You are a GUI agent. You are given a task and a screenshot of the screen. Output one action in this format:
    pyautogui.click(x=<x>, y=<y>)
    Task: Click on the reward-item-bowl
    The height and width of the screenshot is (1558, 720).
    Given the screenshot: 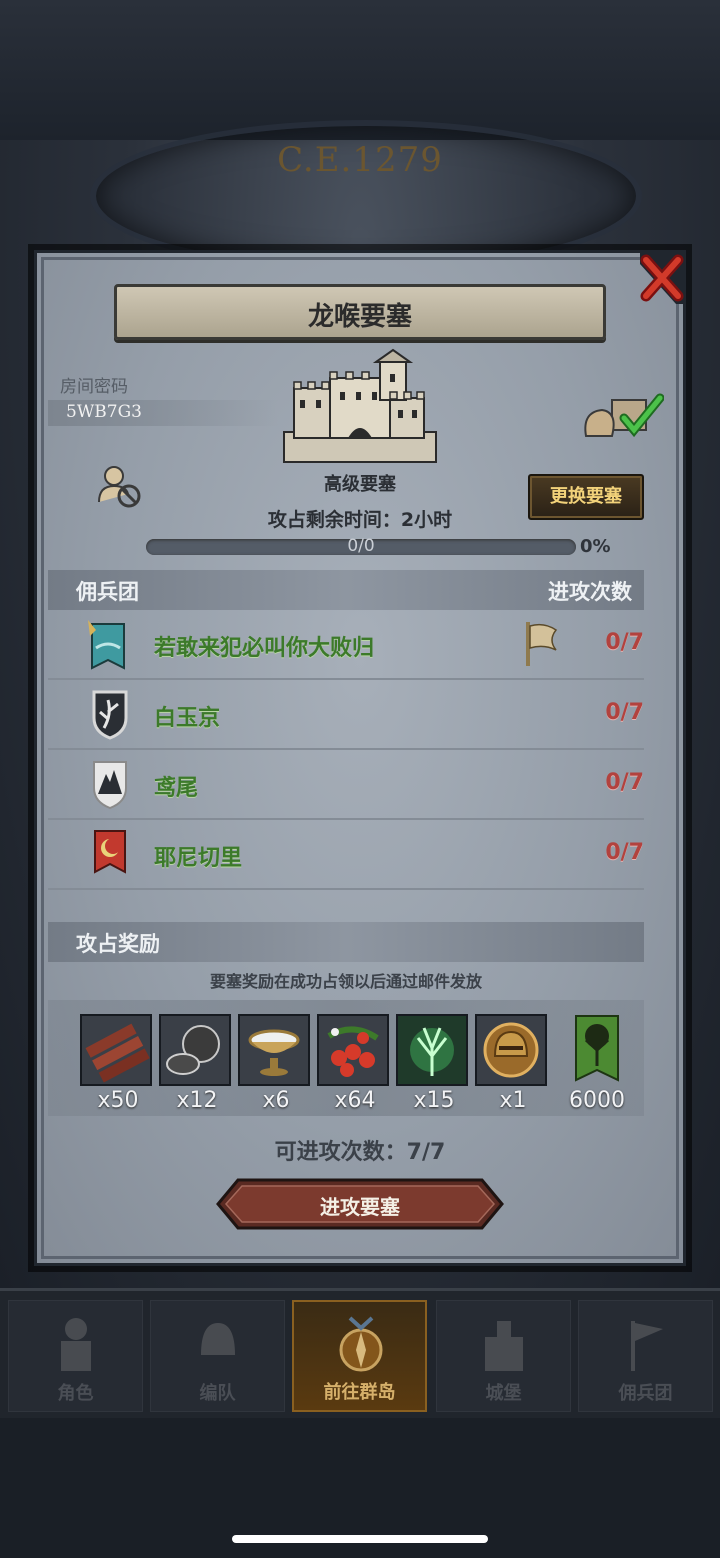 What is the action you would take?
    pyautogui.click(x=274, y=1050)
    